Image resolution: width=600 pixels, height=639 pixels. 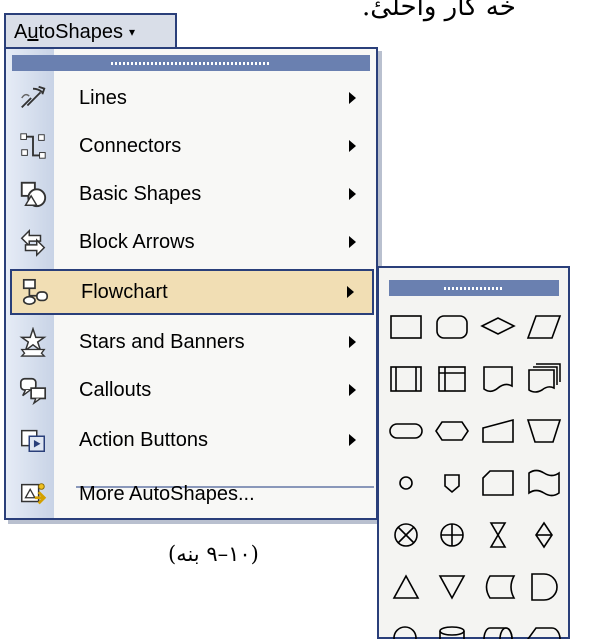 I want to click on flowchart-stored-data-icon, so click(x=498, y=586).